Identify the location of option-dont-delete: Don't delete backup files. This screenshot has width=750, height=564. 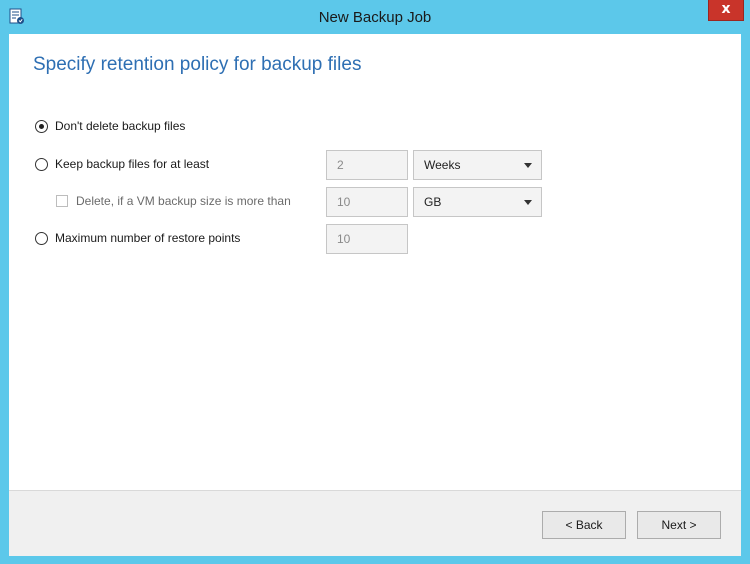
(235, 127).